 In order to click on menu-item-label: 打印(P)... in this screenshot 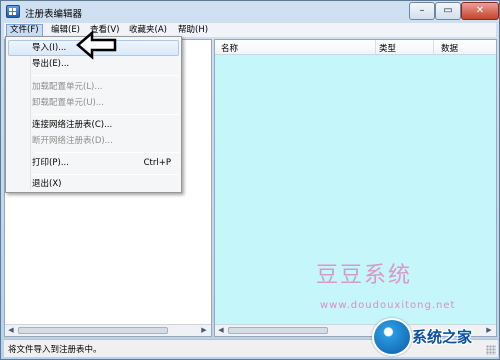, I will do `click(50, 163)`.